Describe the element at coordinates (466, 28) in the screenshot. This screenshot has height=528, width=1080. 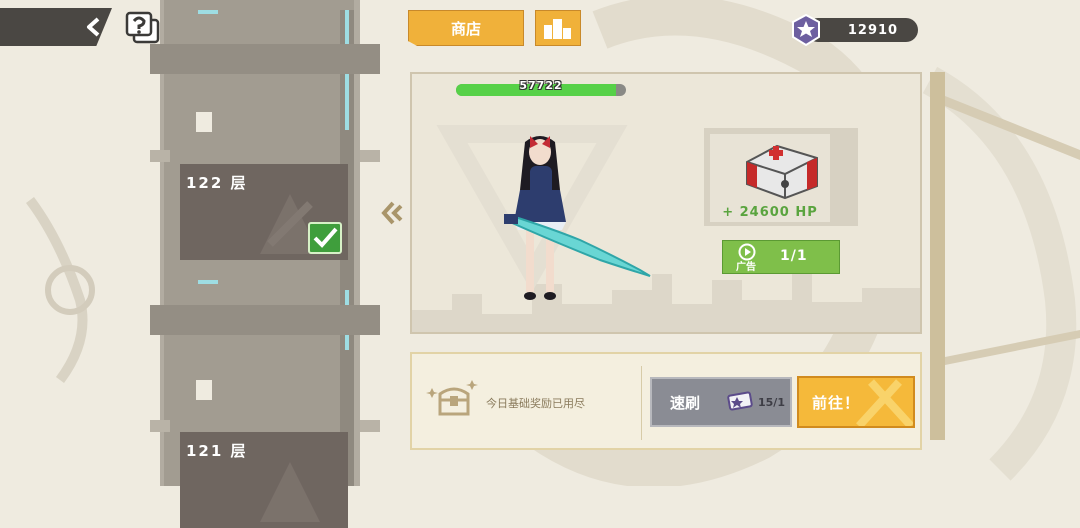
I see `shop-button: 商店` at that location.